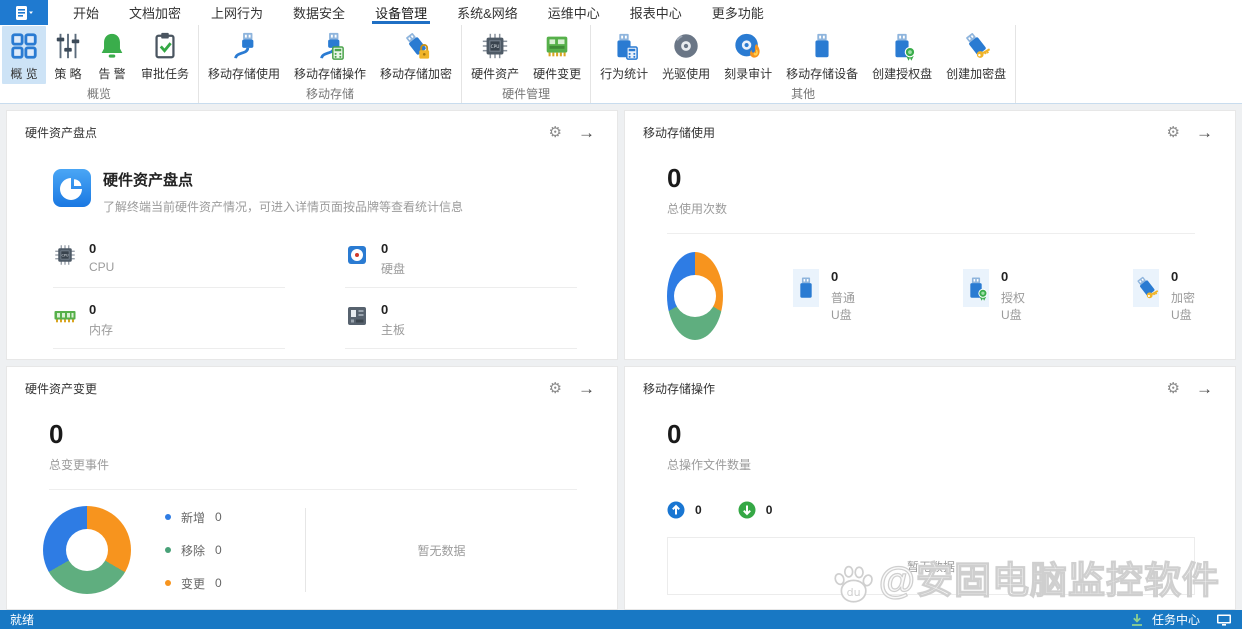  I want to click on ribbon-group-label: 概览, so click(99, 94).